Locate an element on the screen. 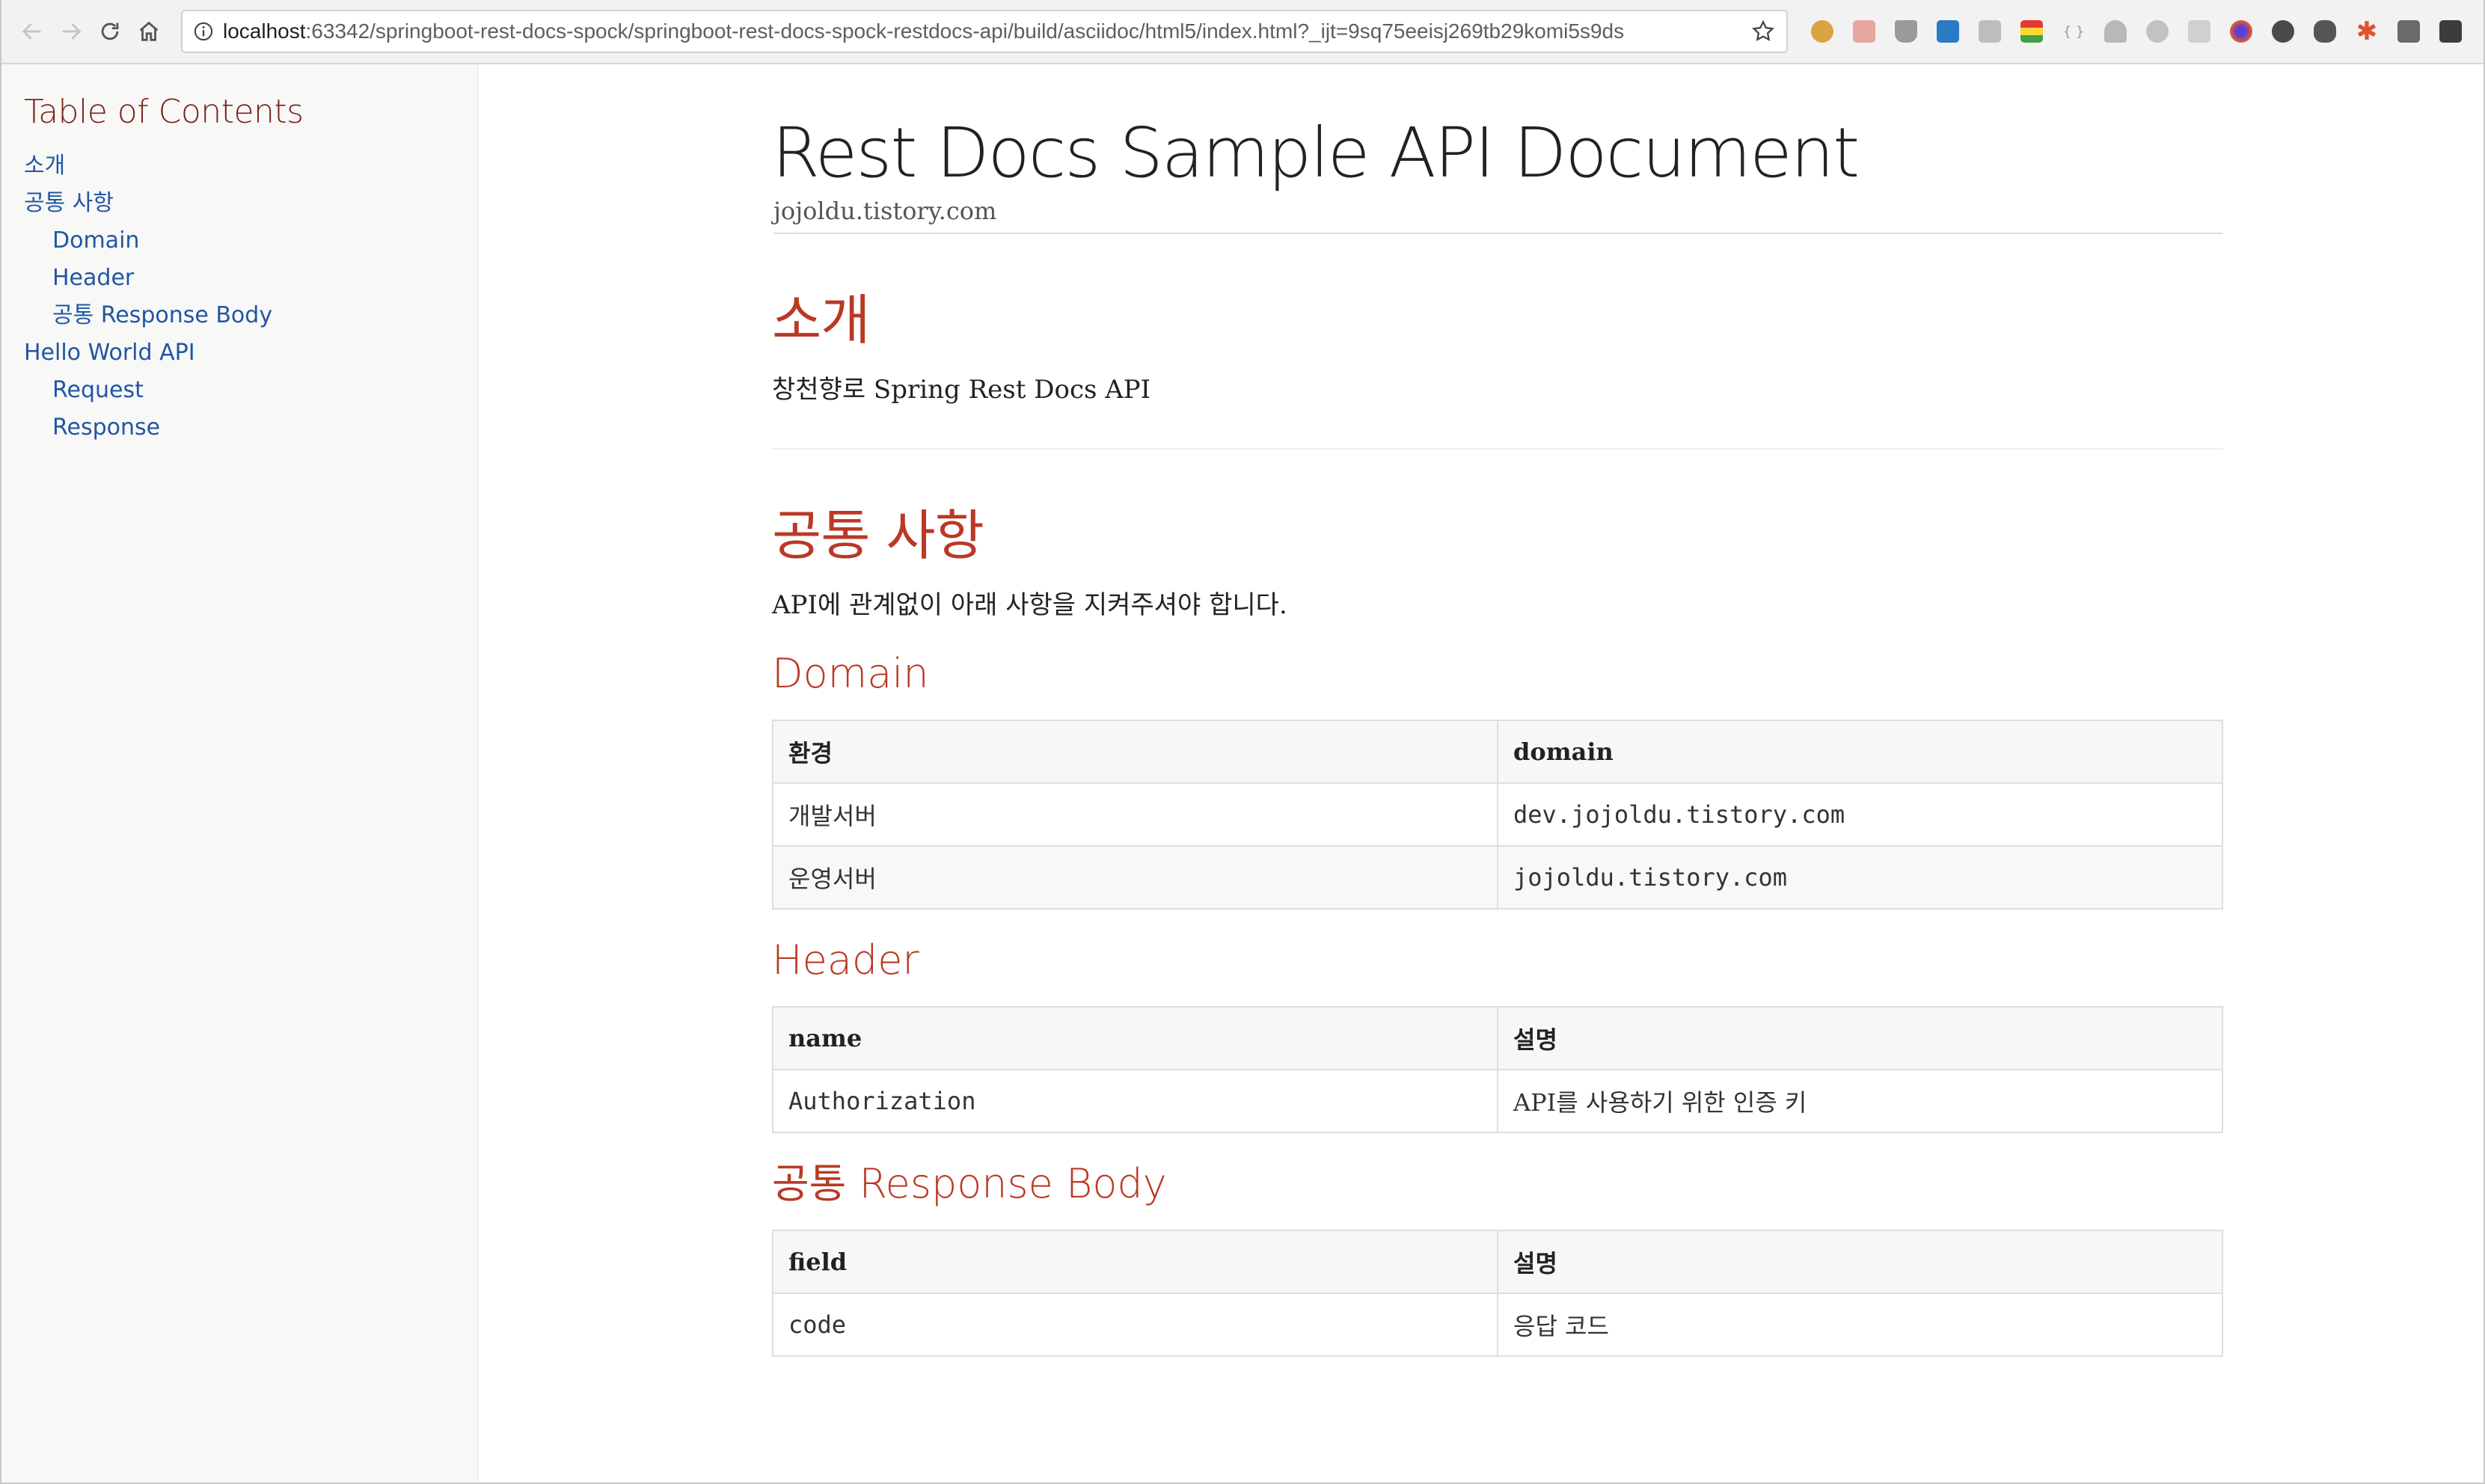 This screenshot has height=1484, width=2485. person-extension-icon is located at coordinates (2115, 31).